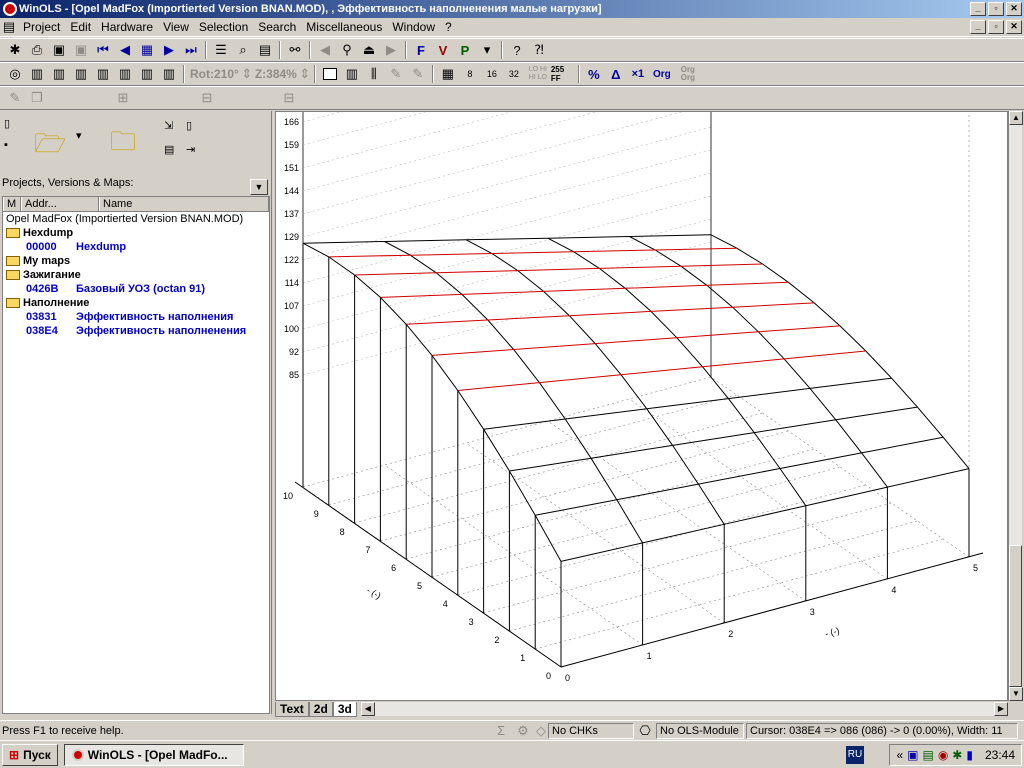  What do you see at coordinates (41, 27) in the screenshot?
I see `menu-project: Project` at bounding box center [41, 27].